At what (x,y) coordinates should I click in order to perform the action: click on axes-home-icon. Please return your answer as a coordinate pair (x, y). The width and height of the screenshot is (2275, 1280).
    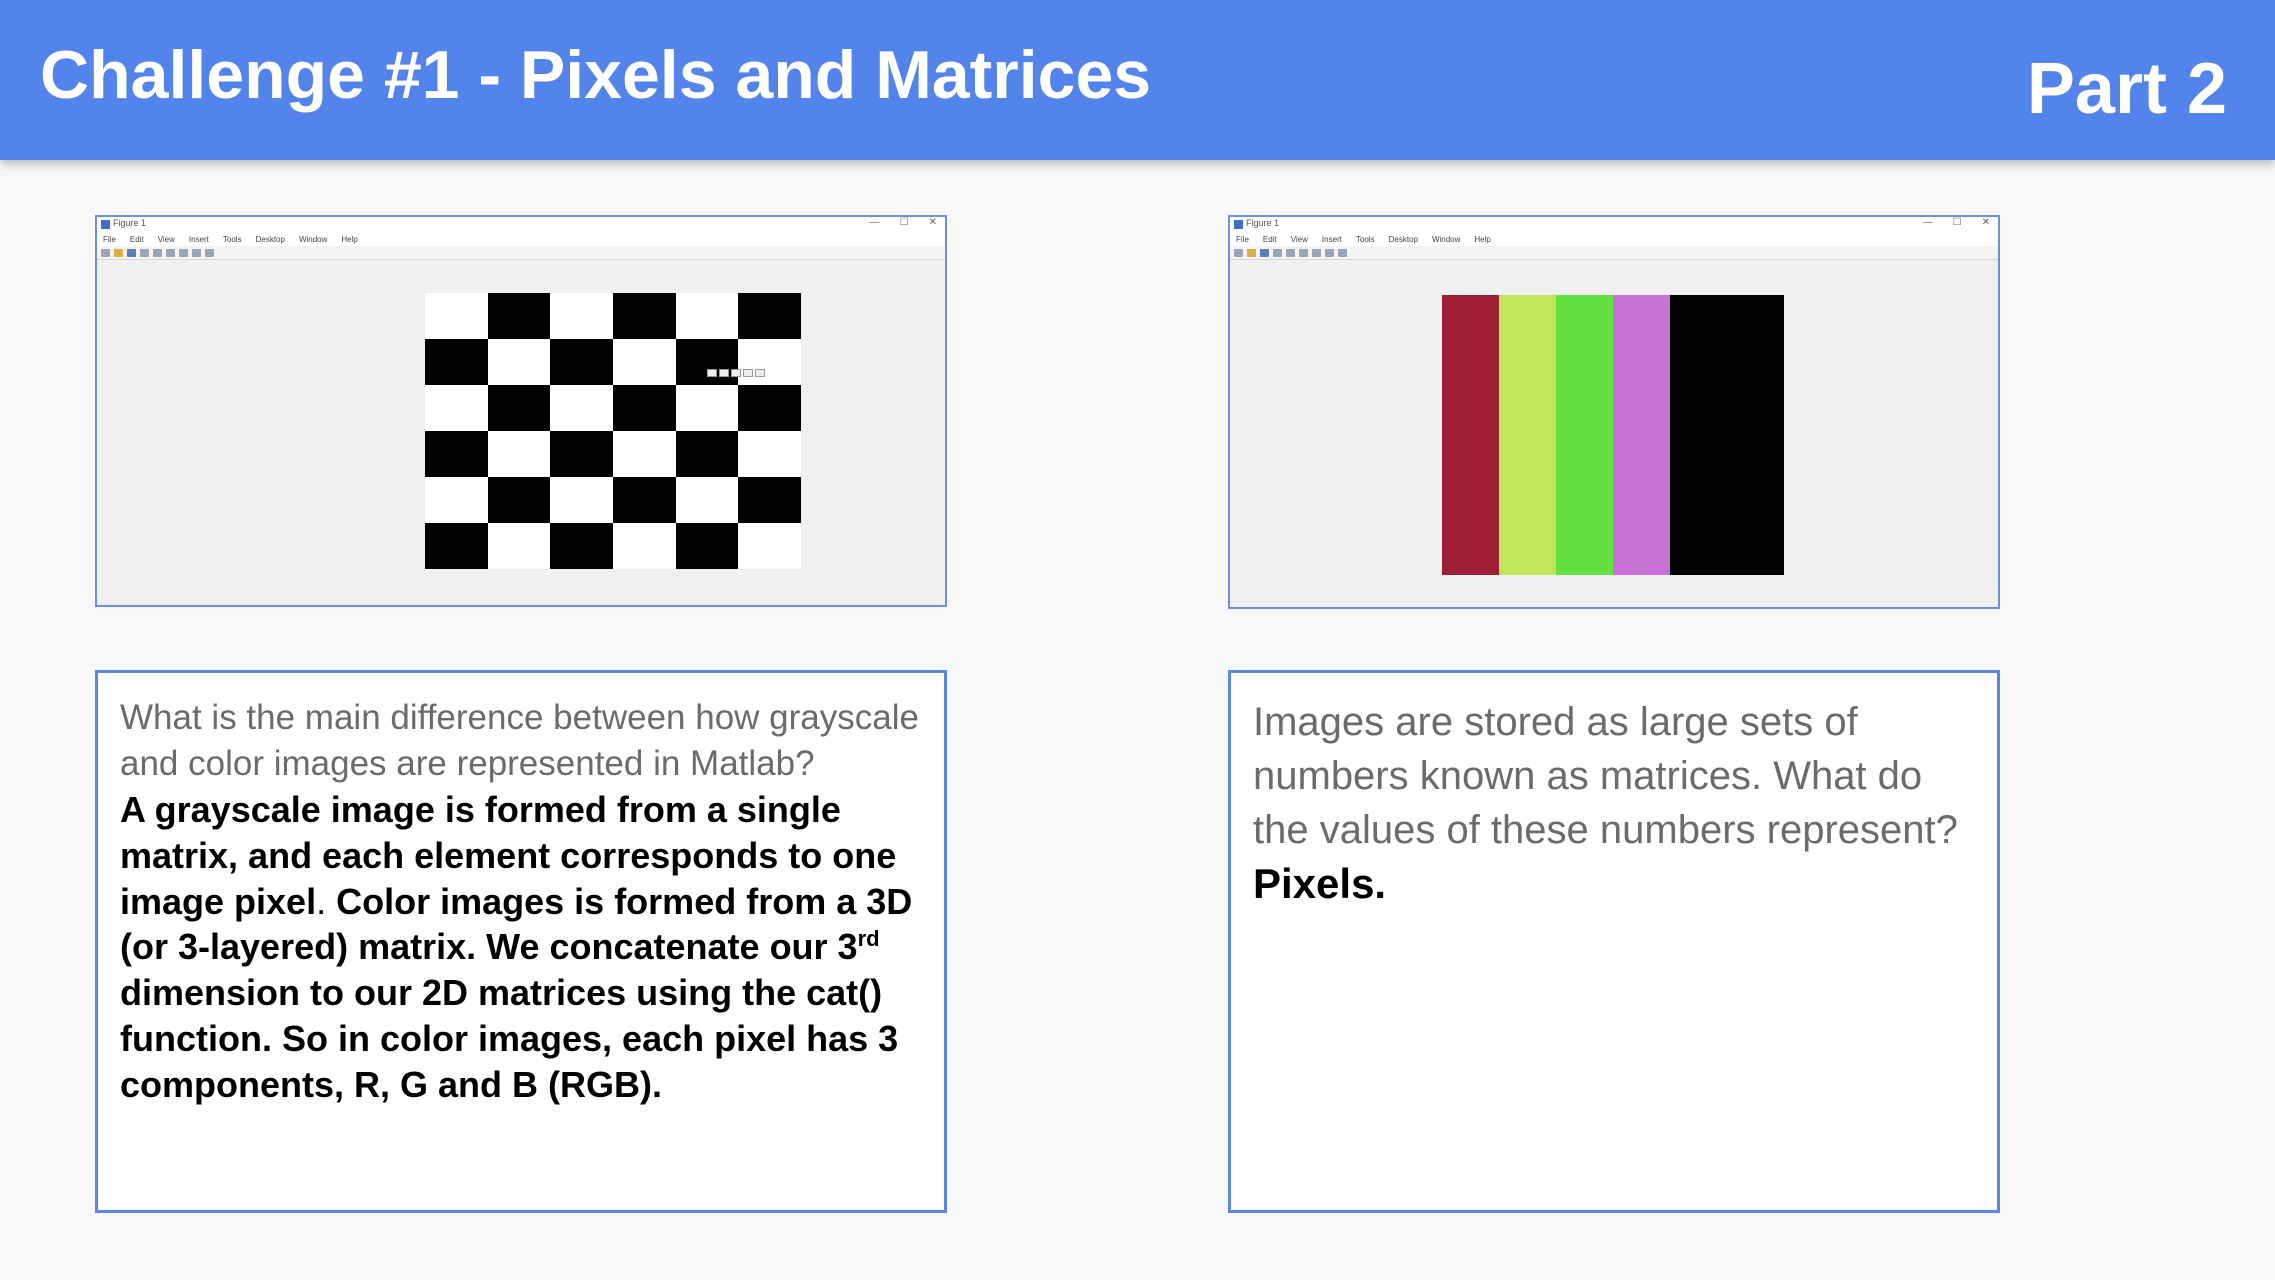
    Looking at the image, I should click on (760, 373).